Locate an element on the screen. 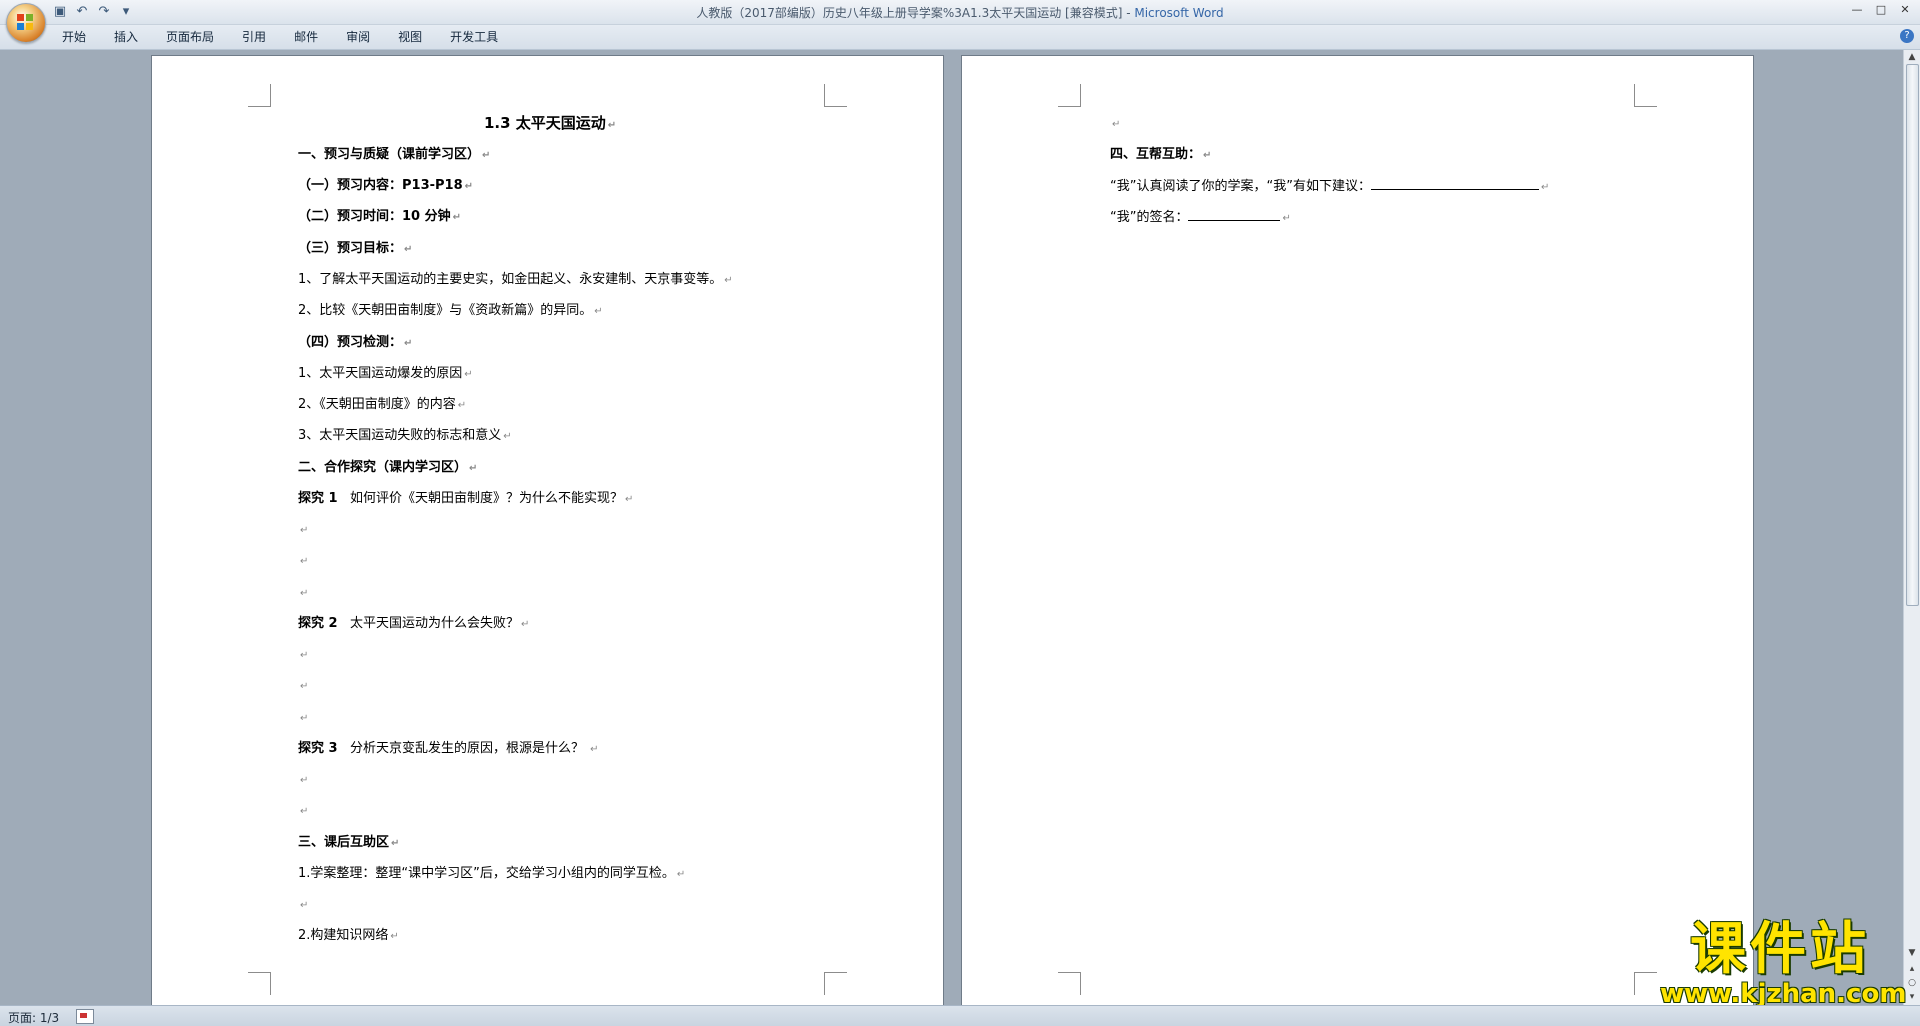  check-item: 1、太平天国运动爆发的原因 ↵ is located at coordinates (385, 373).